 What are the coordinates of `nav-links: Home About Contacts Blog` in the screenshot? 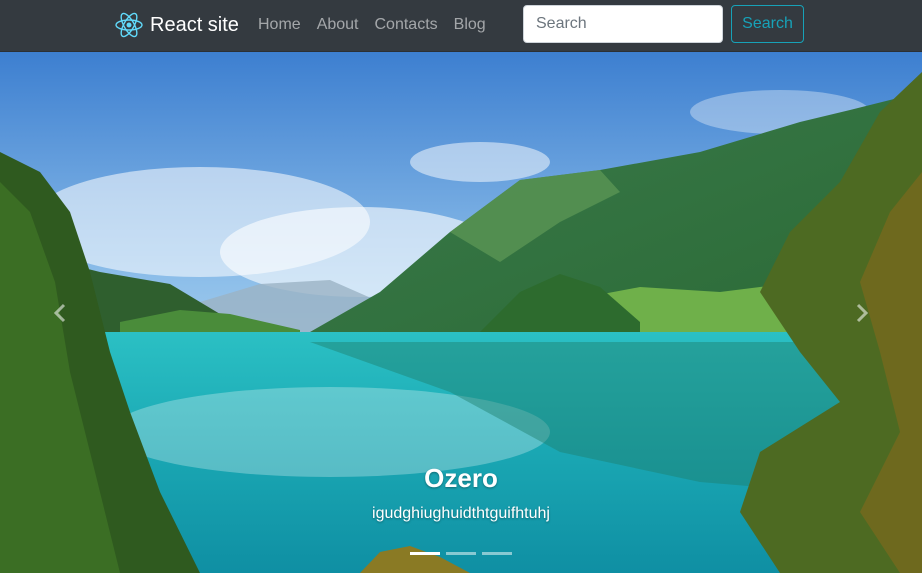 It's located at (380, 25).